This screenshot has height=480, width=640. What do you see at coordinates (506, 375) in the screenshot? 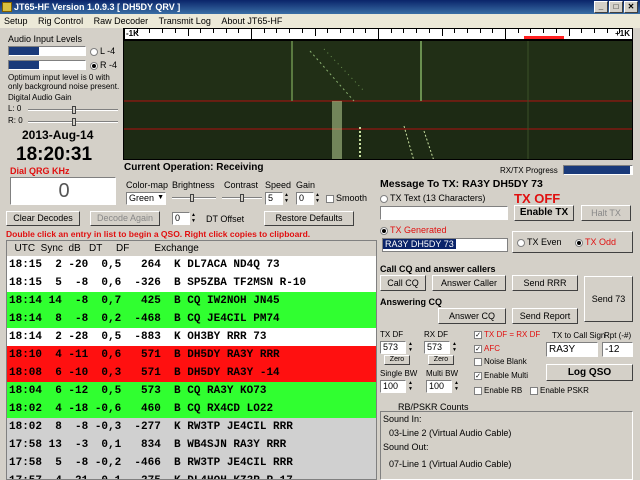
I see `enable-multi-label: Enable Multi` at bounding box center [506, 375].